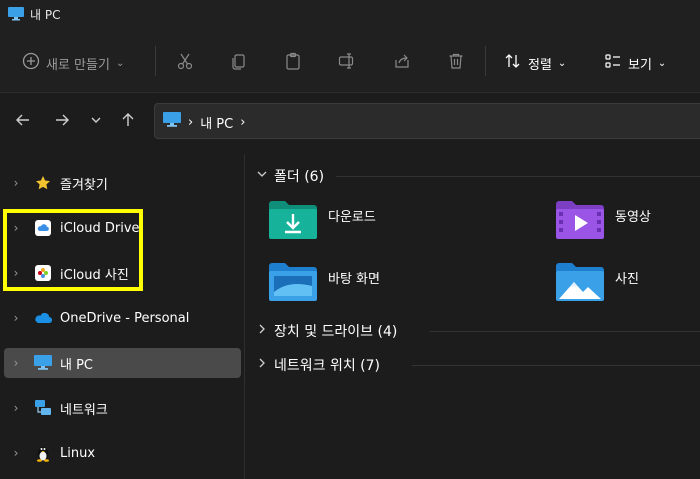  I want to click on folder-item-videos: 동영상, so click(603, 222).